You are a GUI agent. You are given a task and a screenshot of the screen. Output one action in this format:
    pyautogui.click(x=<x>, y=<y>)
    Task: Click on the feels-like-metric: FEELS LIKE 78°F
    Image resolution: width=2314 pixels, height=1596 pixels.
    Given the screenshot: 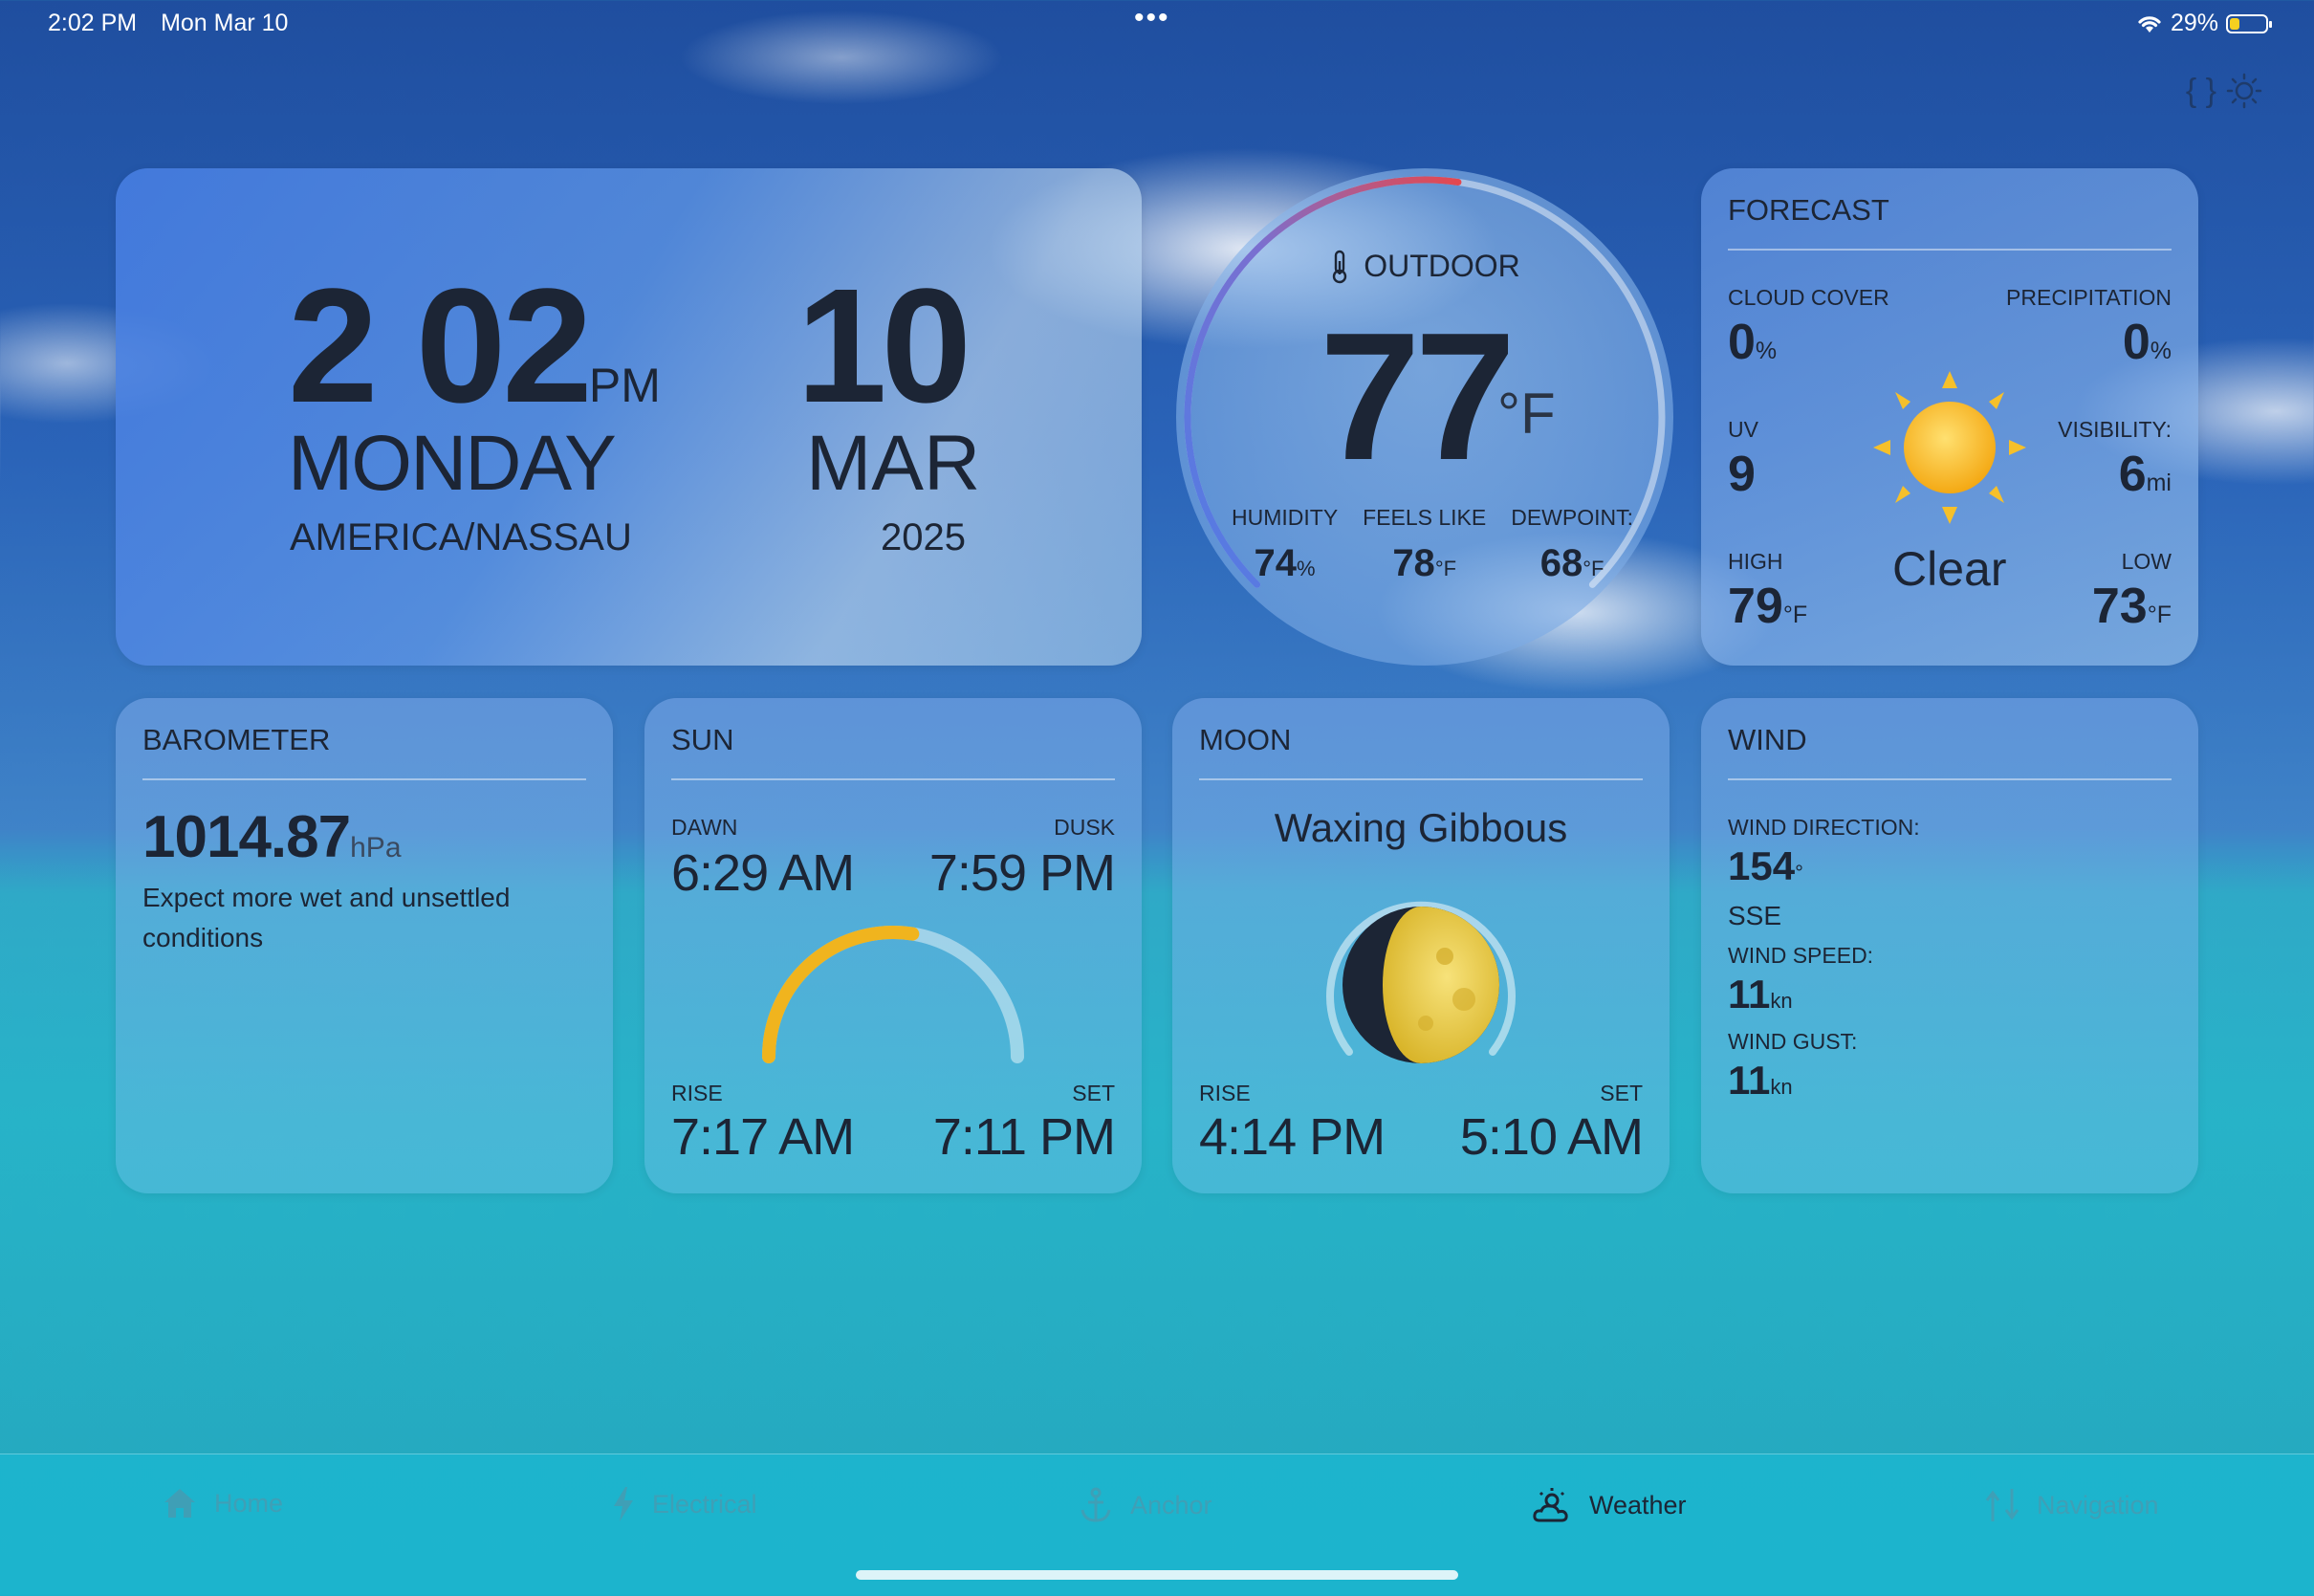 What is the action you would take?
    pyautogui.click(x=1424, y=545)
    